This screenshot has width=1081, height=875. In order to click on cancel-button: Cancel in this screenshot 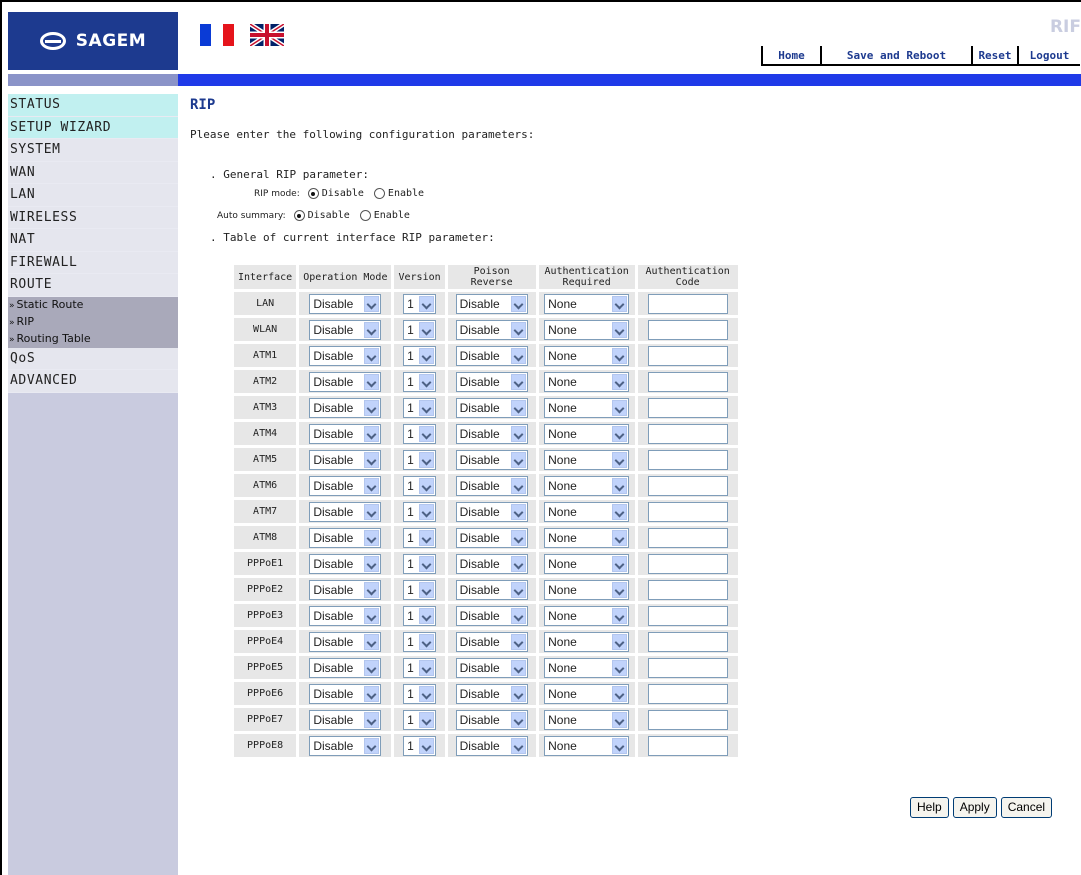, I will do `click(1026, 807)`.